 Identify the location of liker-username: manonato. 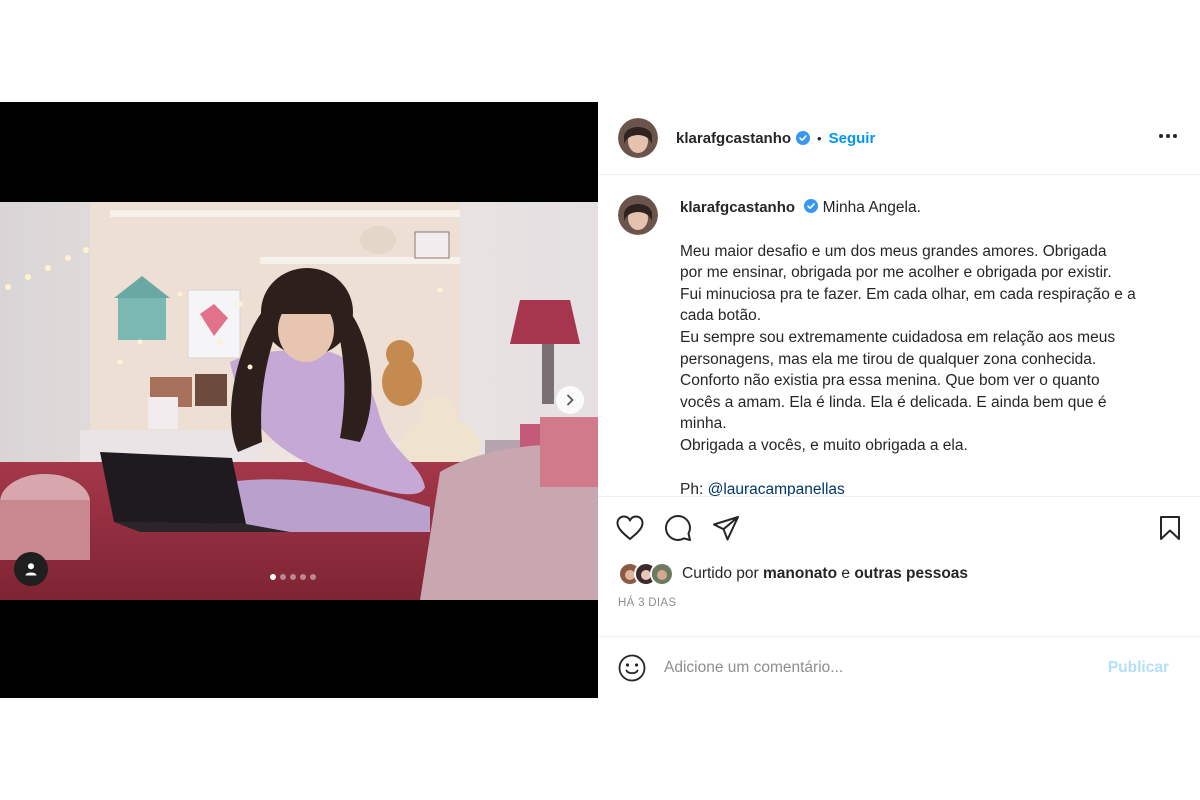
(800, 573).